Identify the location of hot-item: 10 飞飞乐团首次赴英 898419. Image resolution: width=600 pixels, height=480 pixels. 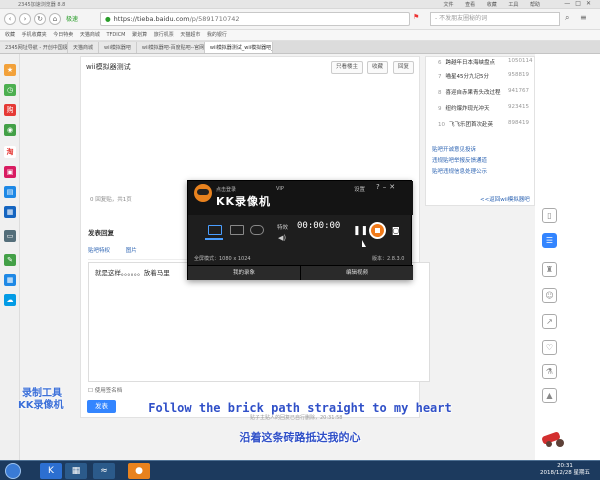
(483, 124).